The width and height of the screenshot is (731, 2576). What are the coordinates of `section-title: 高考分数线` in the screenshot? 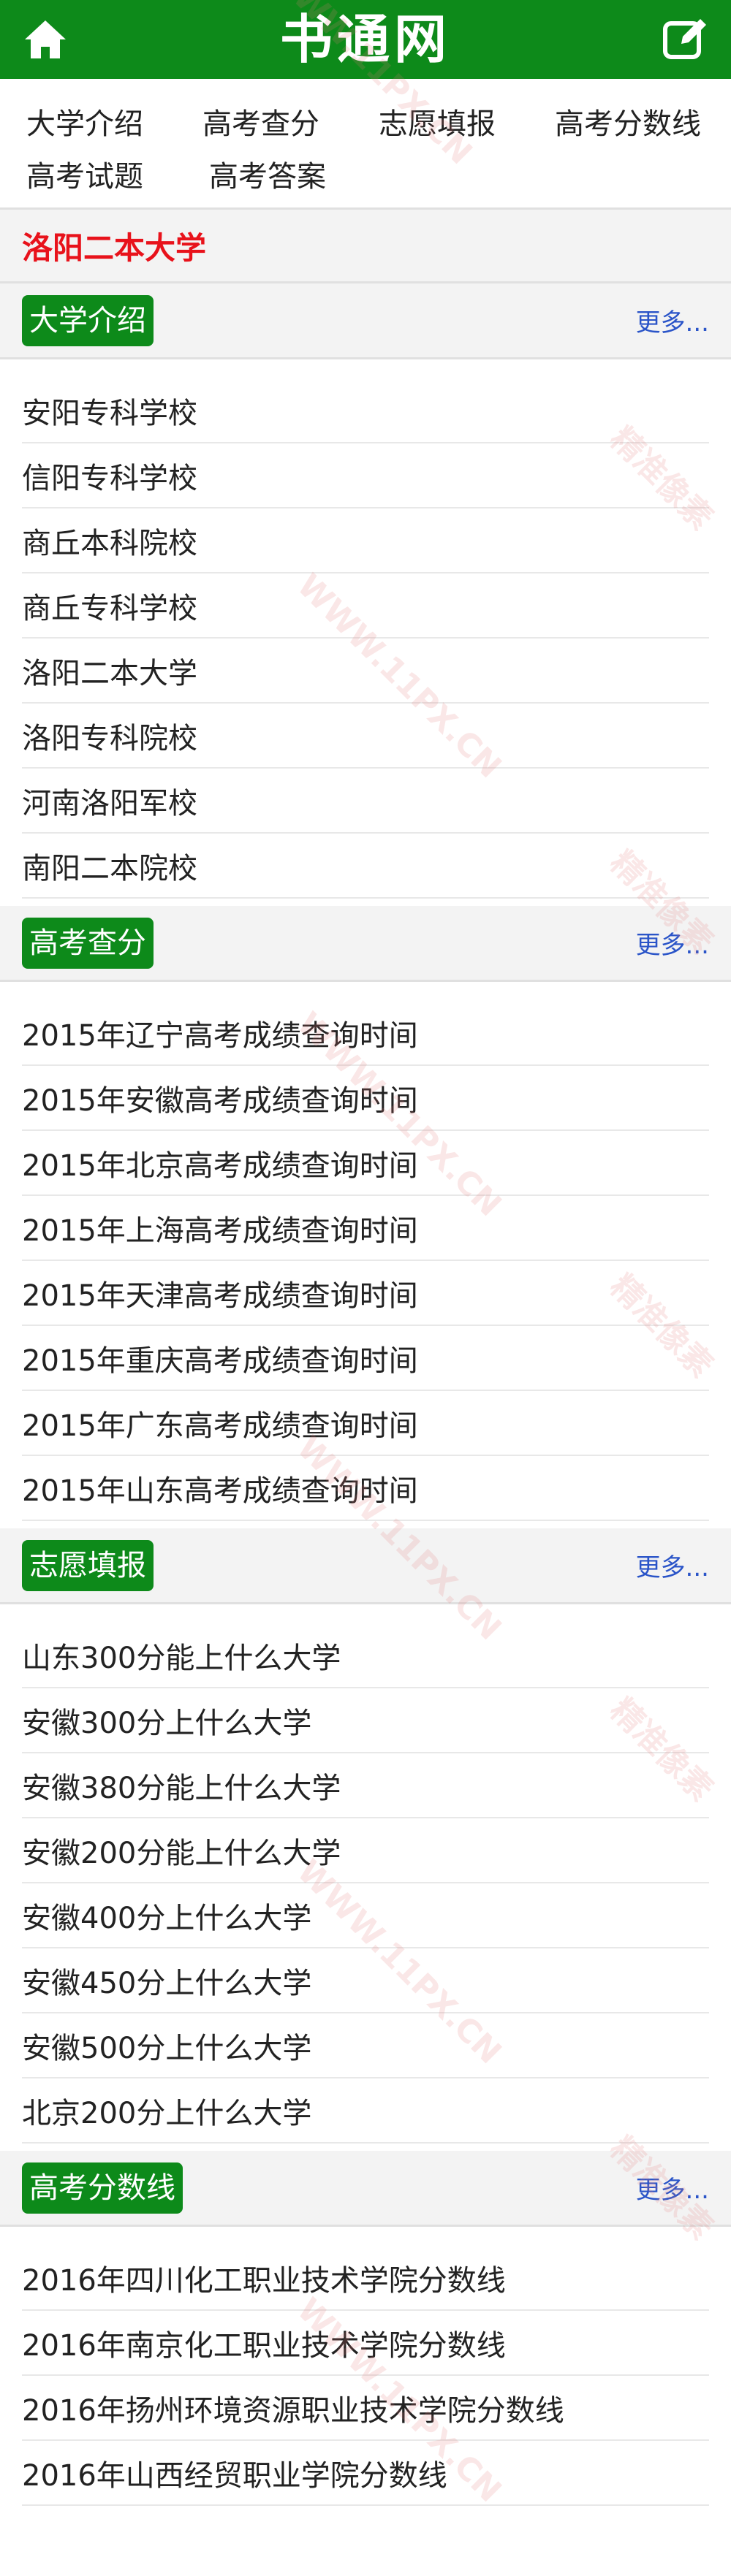 It's located at (103, 2188).